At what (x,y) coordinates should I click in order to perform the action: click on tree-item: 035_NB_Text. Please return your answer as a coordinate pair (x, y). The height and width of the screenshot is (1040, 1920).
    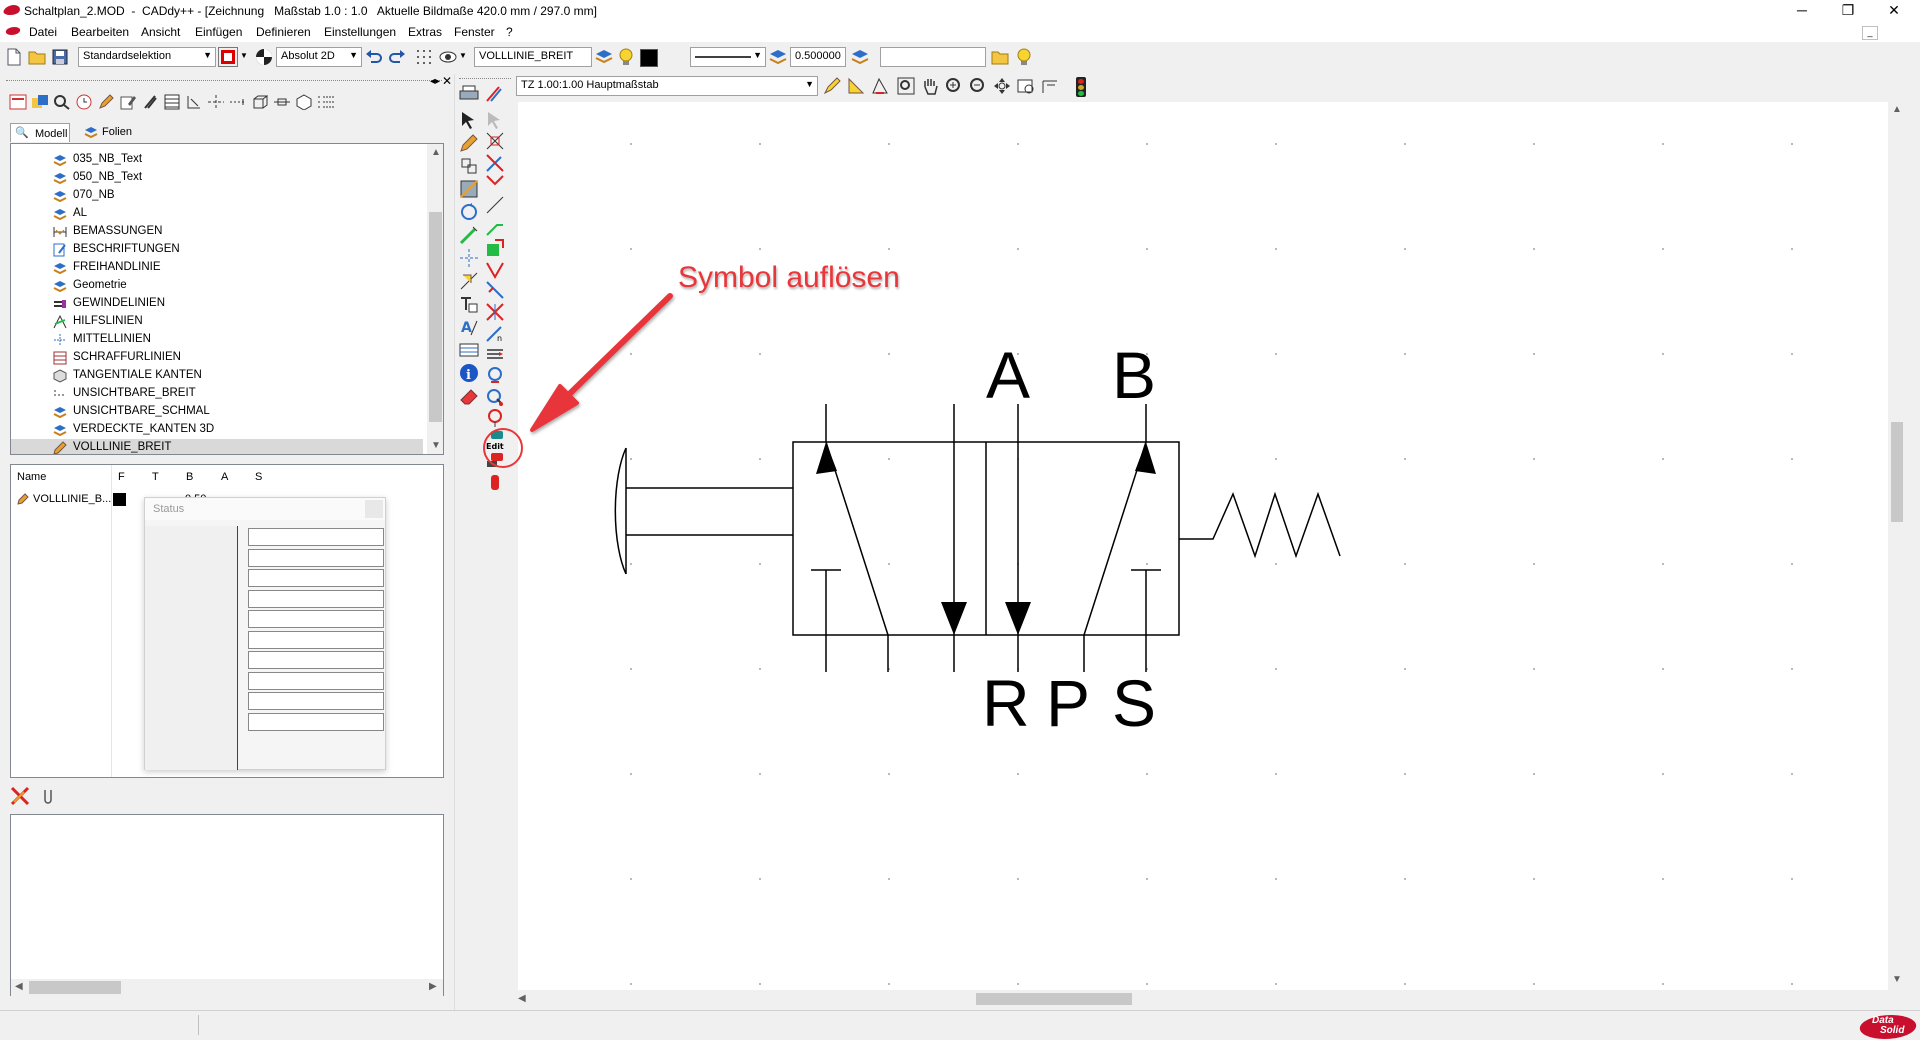
    Looking at the image, I should click on (217, 160).